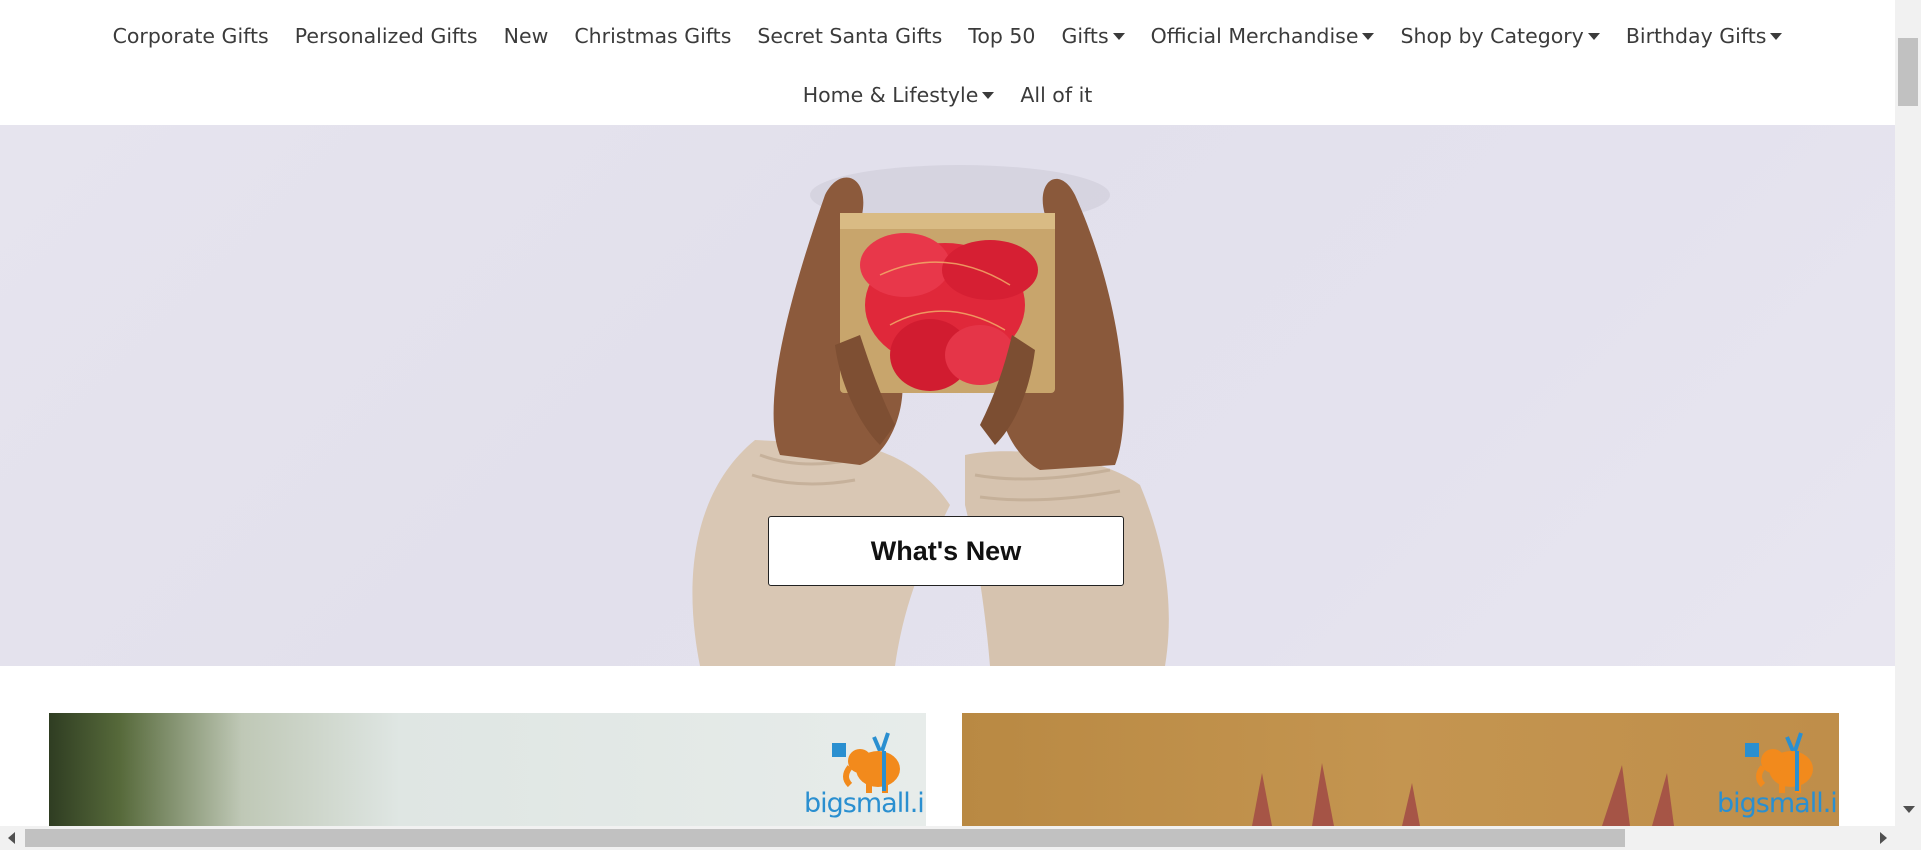 The width and height of the screenshot is (1921, 850). Describe the element at coordinates (825, 838) in the screenshot. I see `horizontal-scrollbar-thumb` at that location.